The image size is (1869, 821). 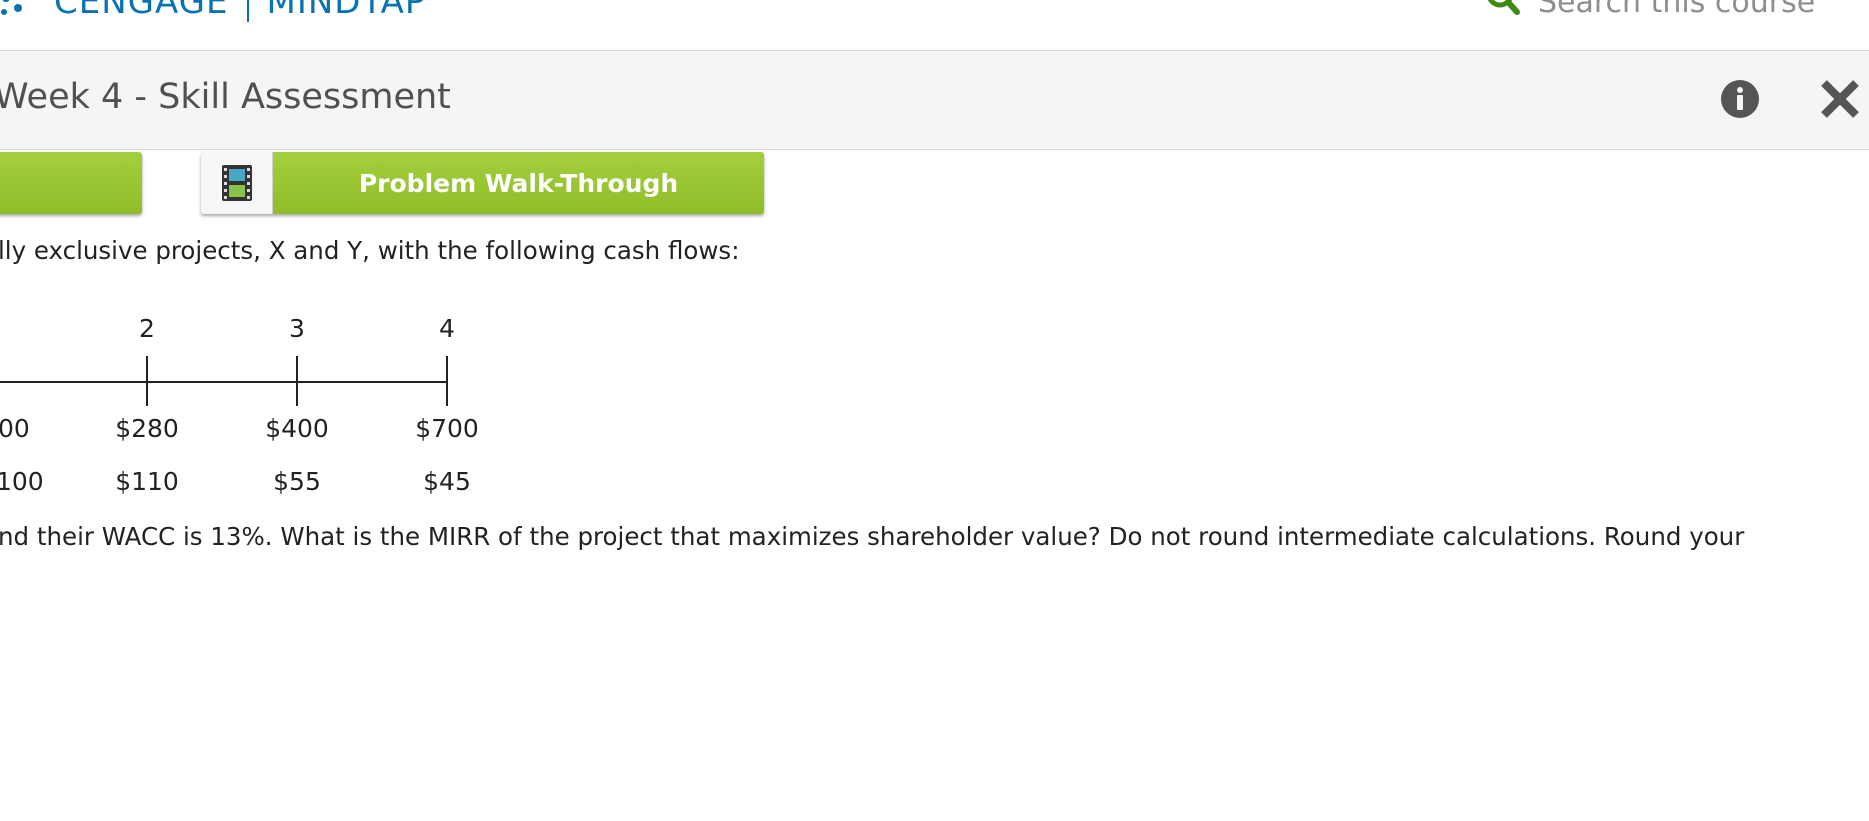 I want to click on project-y-cash-flow: 100, so click(x=22, y=481).